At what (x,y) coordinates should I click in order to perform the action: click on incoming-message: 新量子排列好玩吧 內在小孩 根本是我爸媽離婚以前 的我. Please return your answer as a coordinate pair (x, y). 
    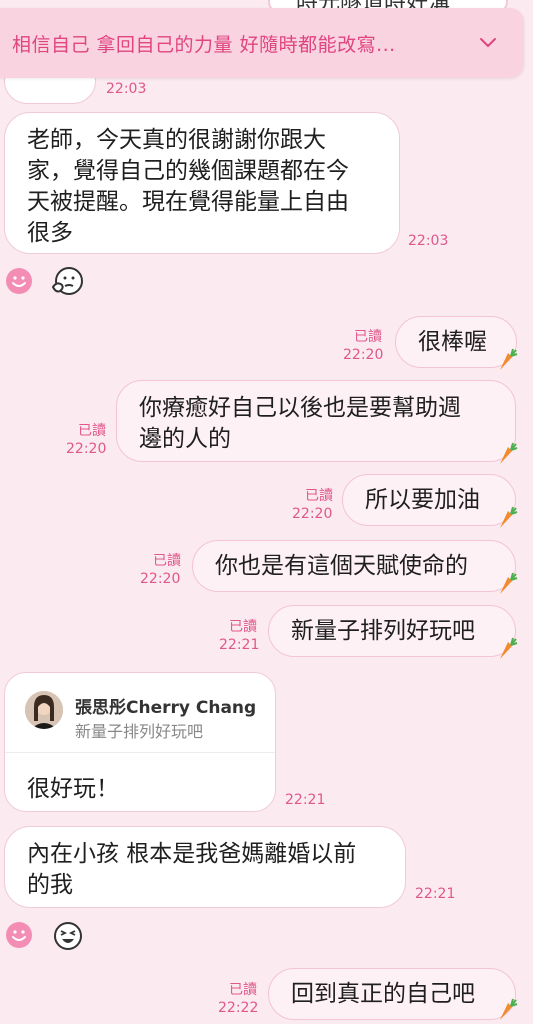
    Looking at the image, I should click on (205, 867).